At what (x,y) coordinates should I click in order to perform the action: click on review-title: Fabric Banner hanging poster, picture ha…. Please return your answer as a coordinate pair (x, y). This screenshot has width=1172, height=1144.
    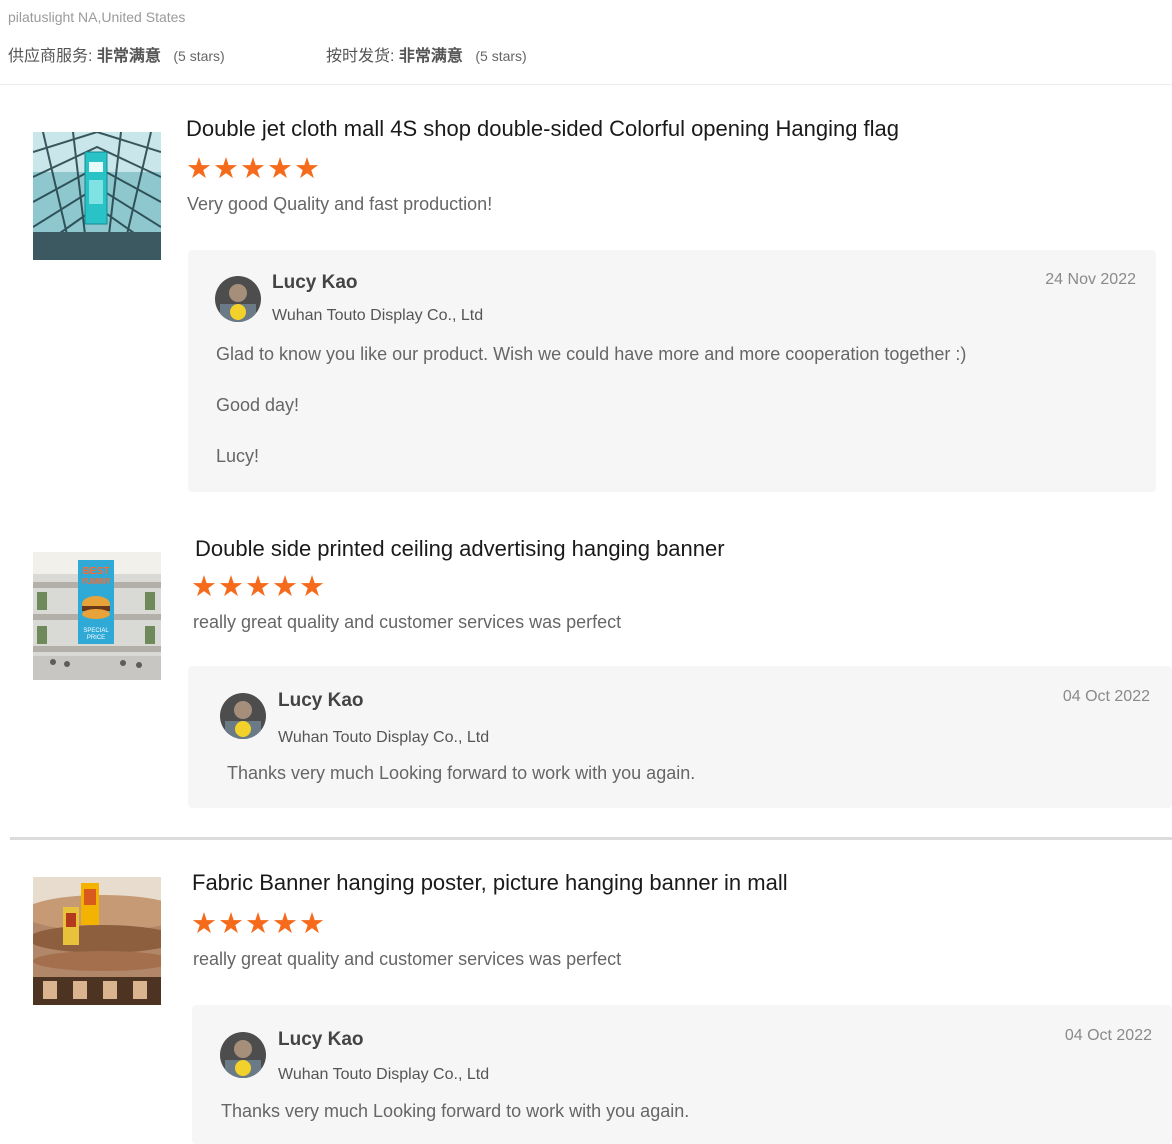
    Looking at the image, I should click on (490, 883).